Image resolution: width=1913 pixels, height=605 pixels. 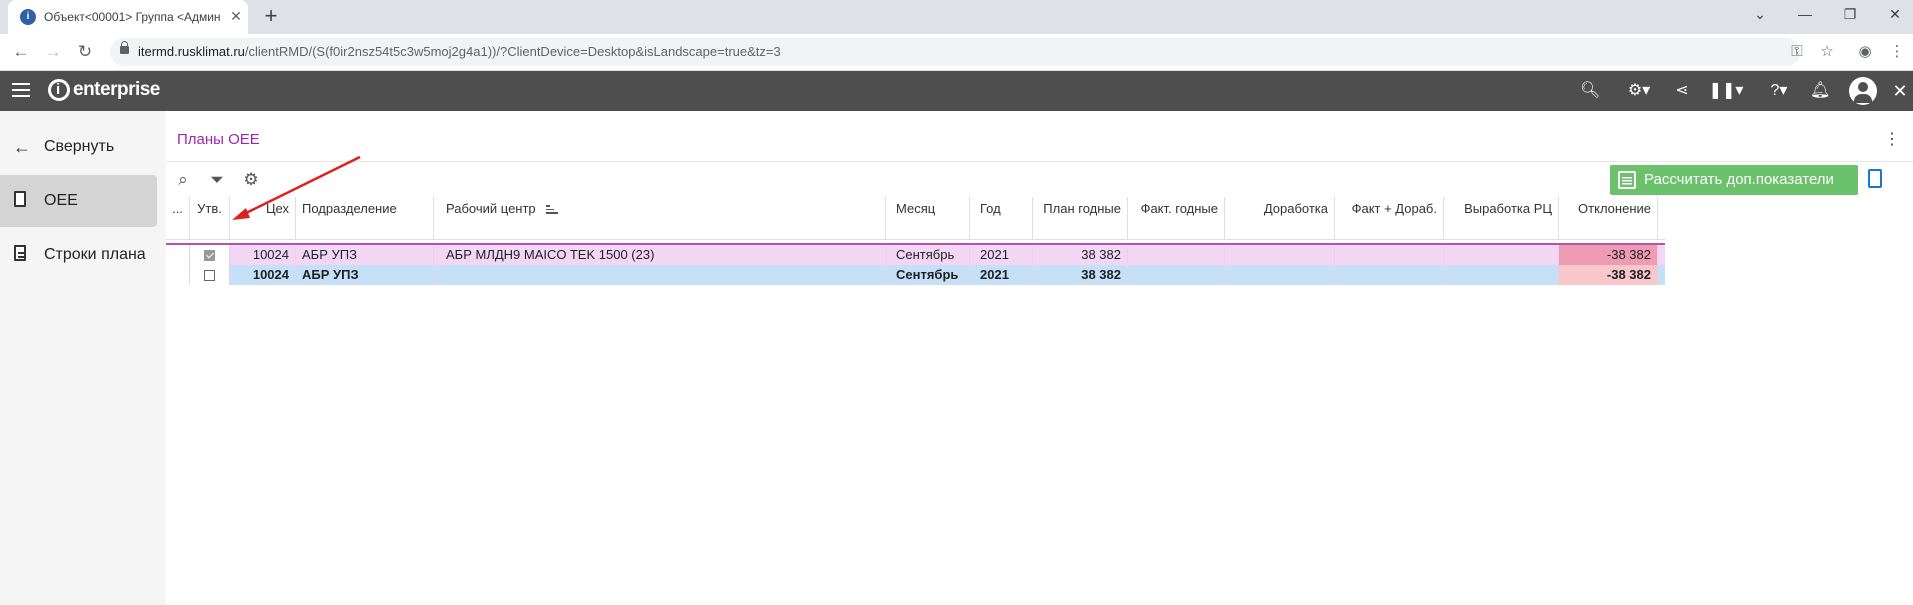 I want to click on sidebar-item-oee: OEE, so click(x=78, y=201).